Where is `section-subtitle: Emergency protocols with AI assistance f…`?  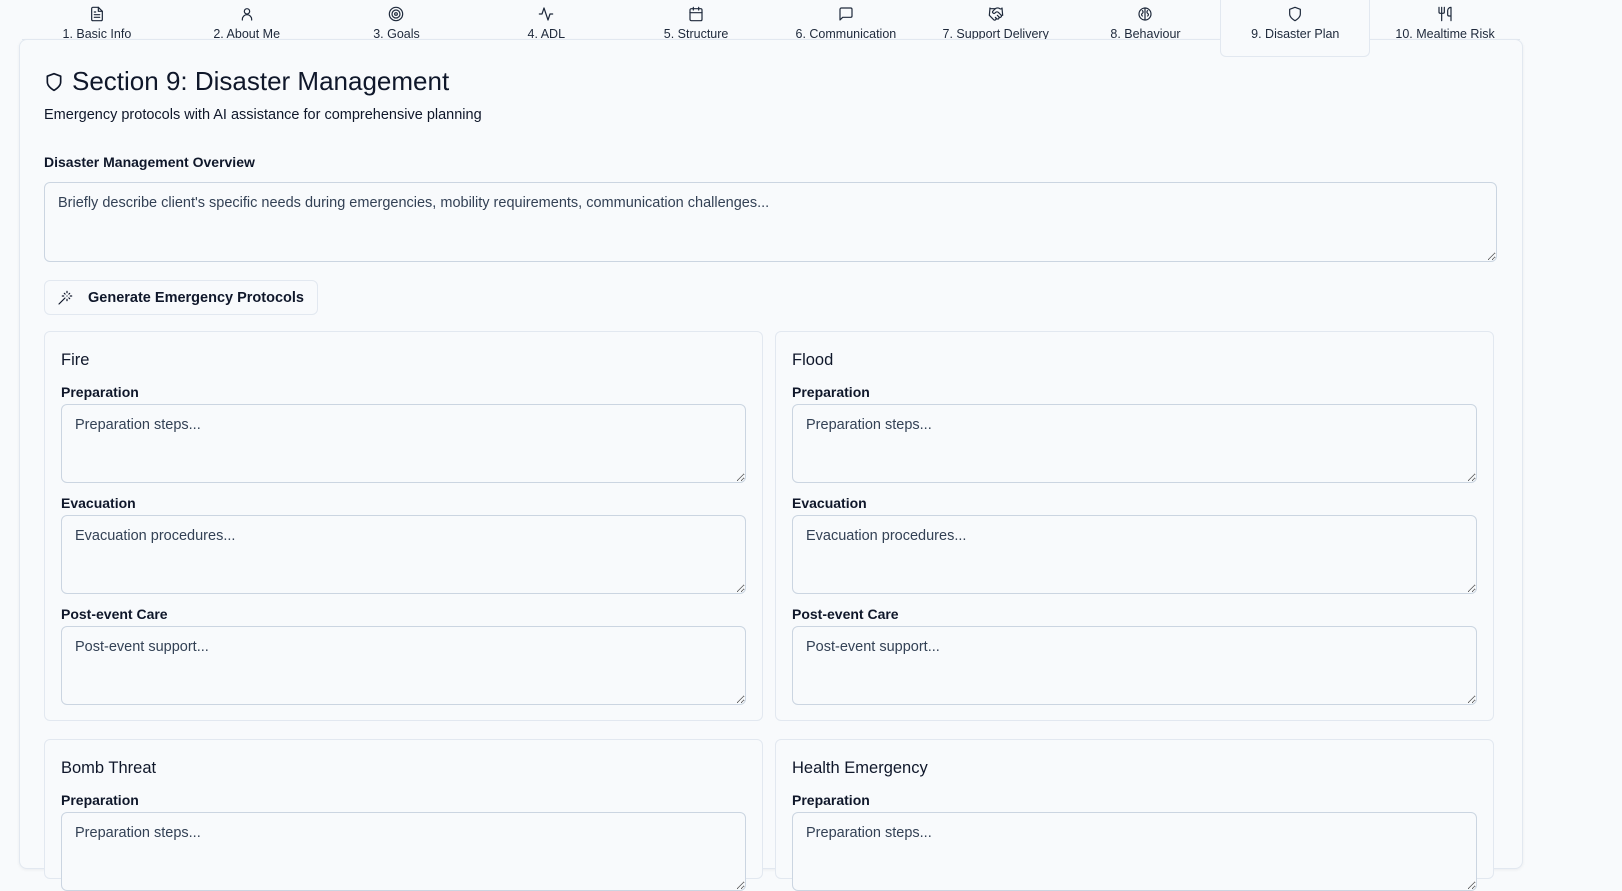
section-subtitle: Emergency protocols with AI assistance f… is located at coordinates (263, 115).